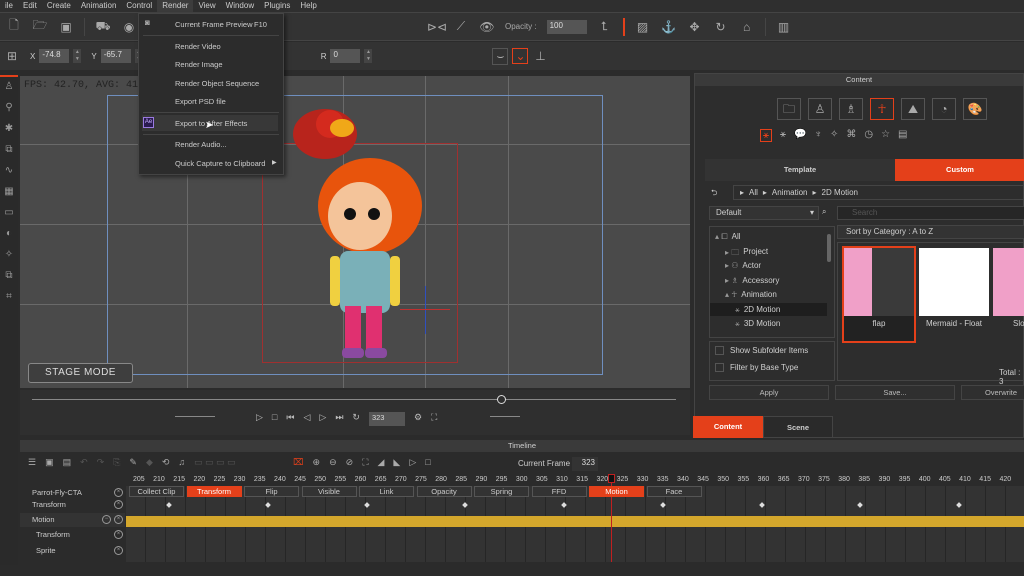 This screenshot has height=576, width=1024. Describe the element at coordinates (501, 491) in the screenshot. I see `clip-spring: Spring` at that location.